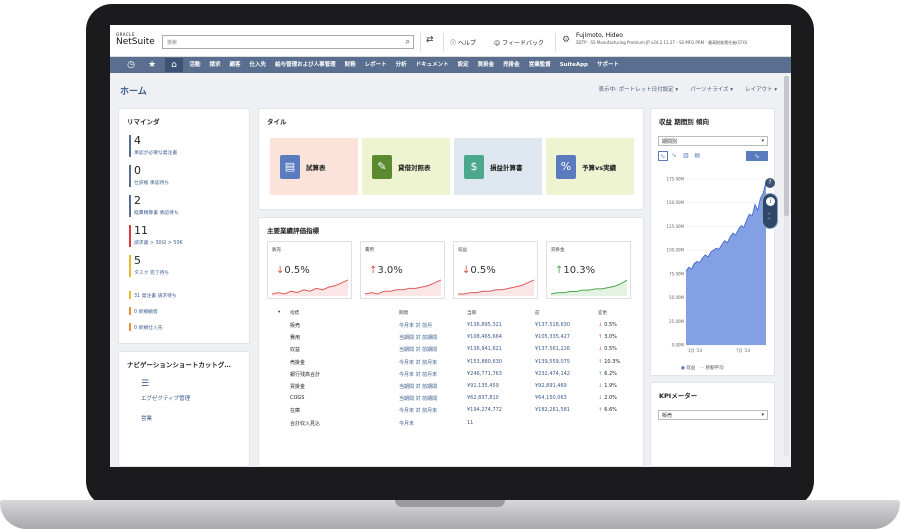 The height and width of the screenshot is (529, 900). What do you see at coordinates (130, 236) in the screenshot?
I see `reminder-color-bar` at bounding box center [130, 236].